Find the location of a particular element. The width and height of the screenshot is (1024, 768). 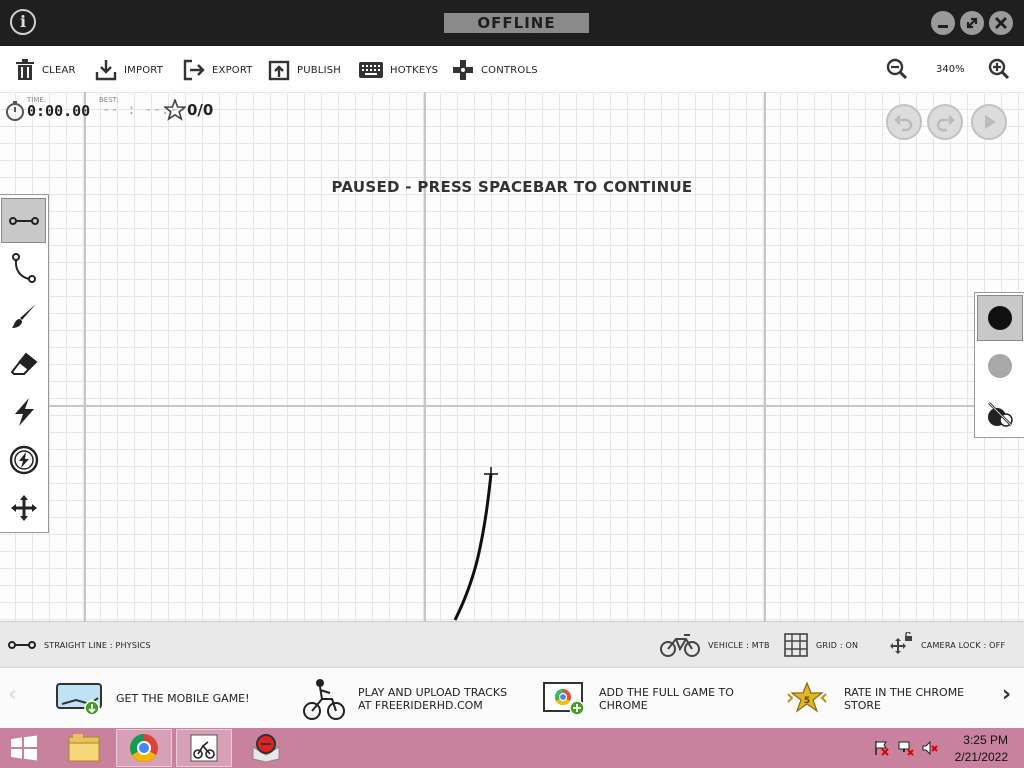

promo-rate: 5 RATE IN THE CHROME STORE is located at coordinates (873, 698).